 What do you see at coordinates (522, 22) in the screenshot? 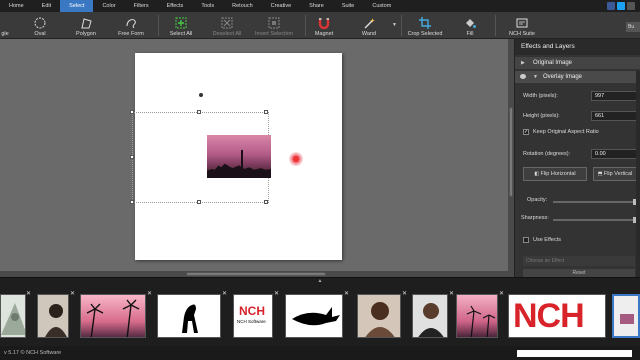
I see `nch-suite-icon` at bounding box center [522, 22].